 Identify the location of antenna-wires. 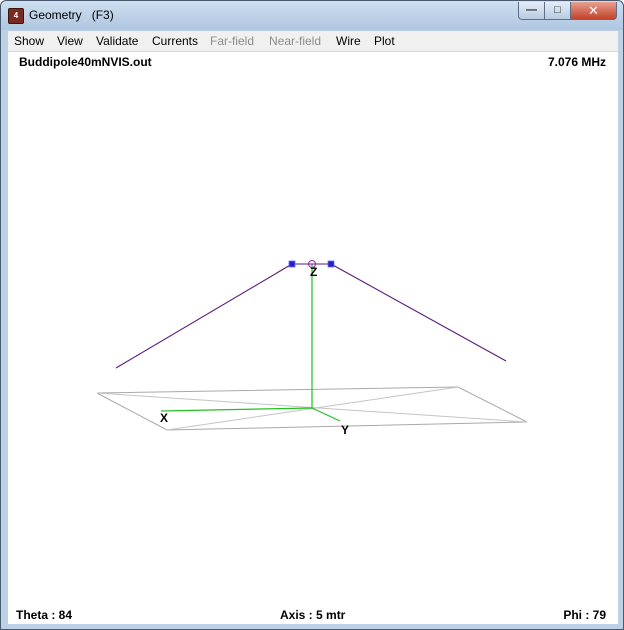
(311, 316).